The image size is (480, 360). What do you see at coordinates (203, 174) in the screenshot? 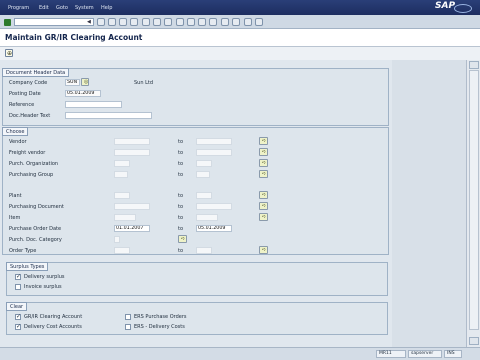
I see `purch-group-to-field` at bounding box center [203, 174].